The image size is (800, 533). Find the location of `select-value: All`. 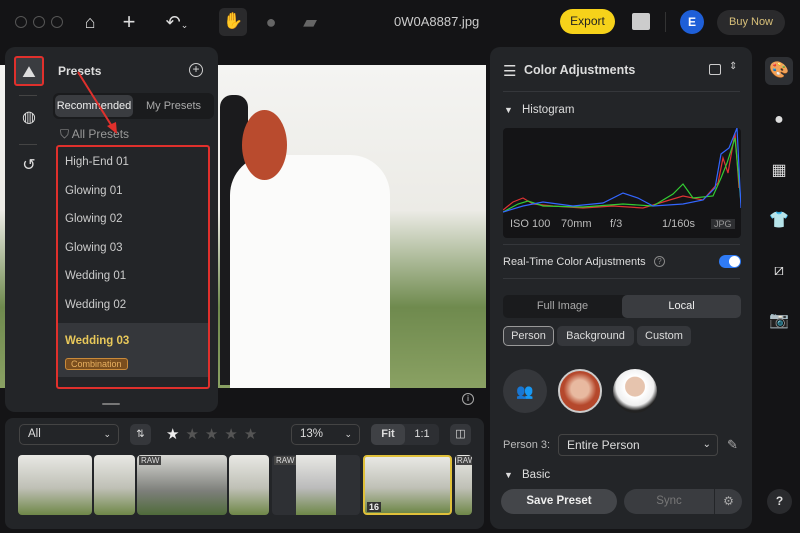

select-value: All is located at coordinates (34, 434).